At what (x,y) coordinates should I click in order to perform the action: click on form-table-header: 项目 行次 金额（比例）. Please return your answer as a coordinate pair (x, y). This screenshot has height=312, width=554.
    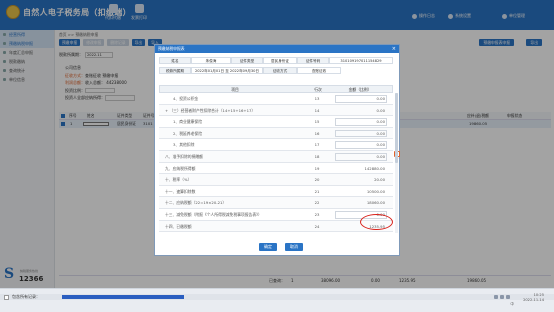
    Looking at the image, I should click on (276, 89).